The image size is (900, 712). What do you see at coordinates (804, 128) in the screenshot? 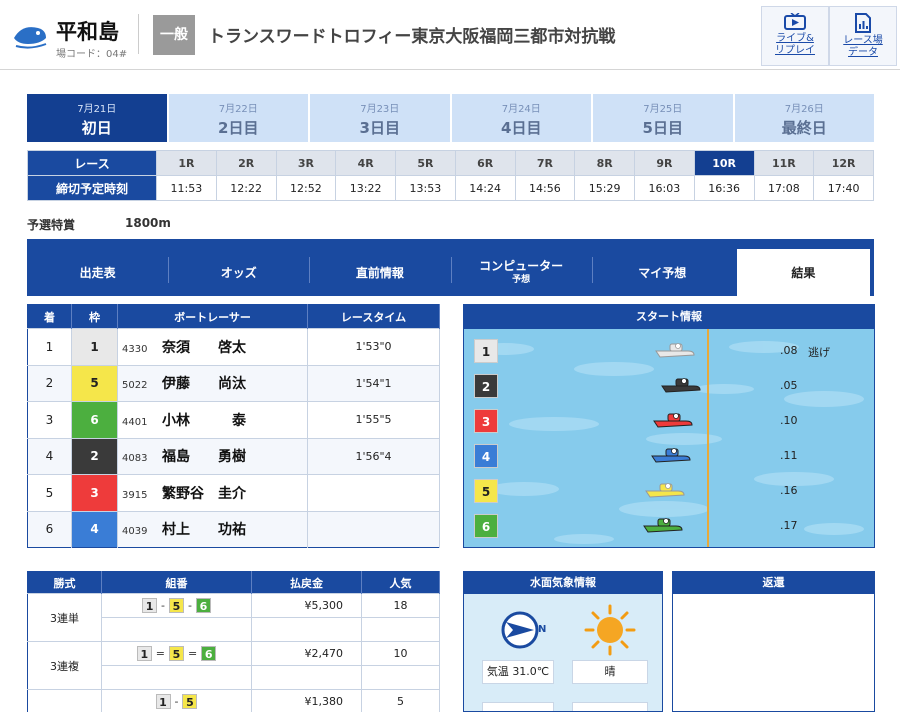
I see `date-tab-day: 最終日` at bounding box center [804, 128].